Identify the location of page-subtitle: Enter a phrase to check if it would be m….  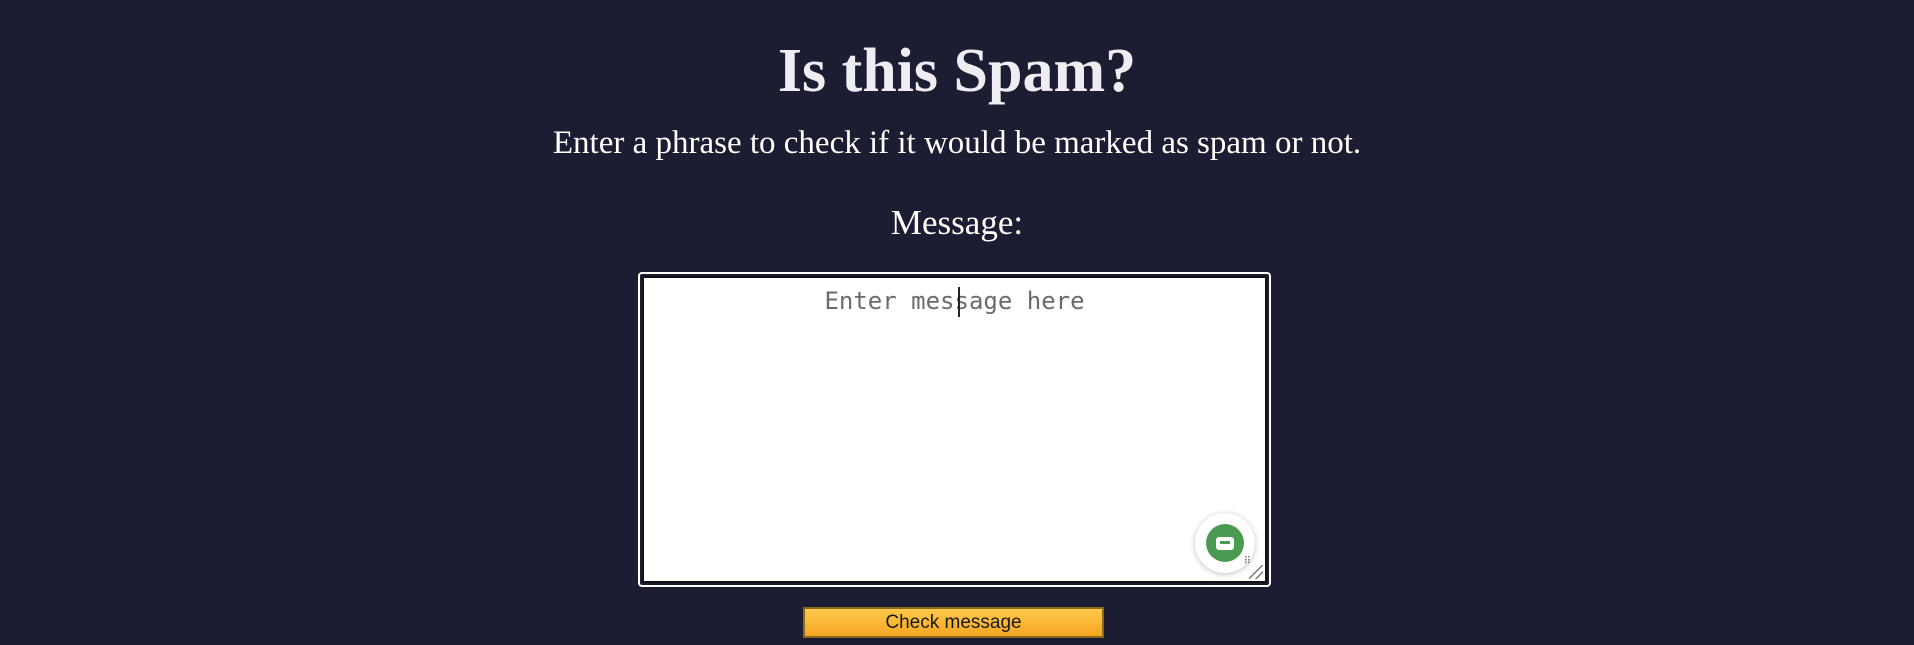
(957, 143).